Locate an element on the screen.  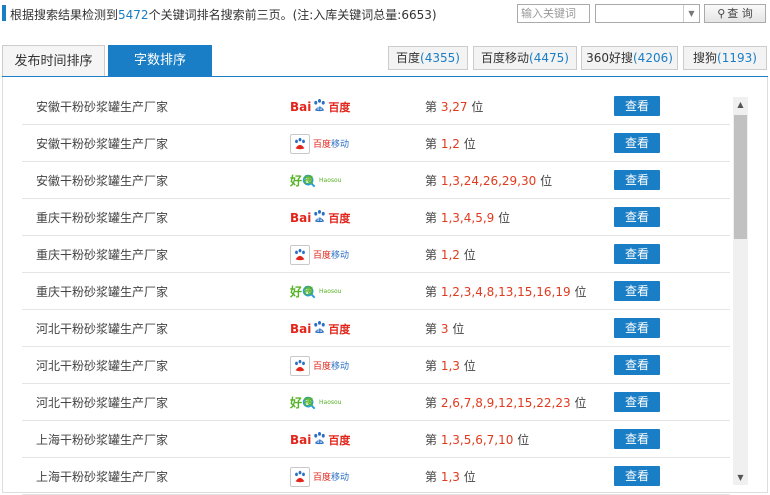
paw-icon is located at coordinates (300, 365).